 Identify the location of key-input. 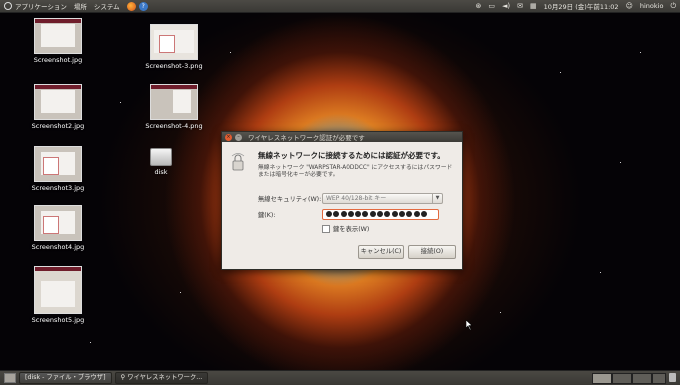
(380, 214).